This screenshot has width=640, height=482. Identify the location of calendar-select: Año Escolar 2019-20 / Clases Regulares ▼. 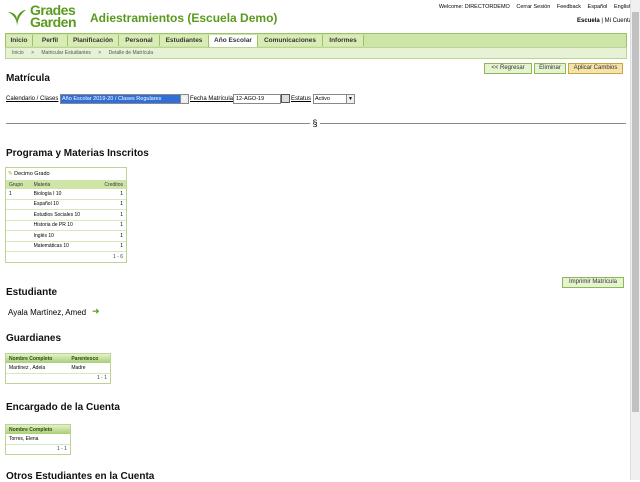
(124, 99).